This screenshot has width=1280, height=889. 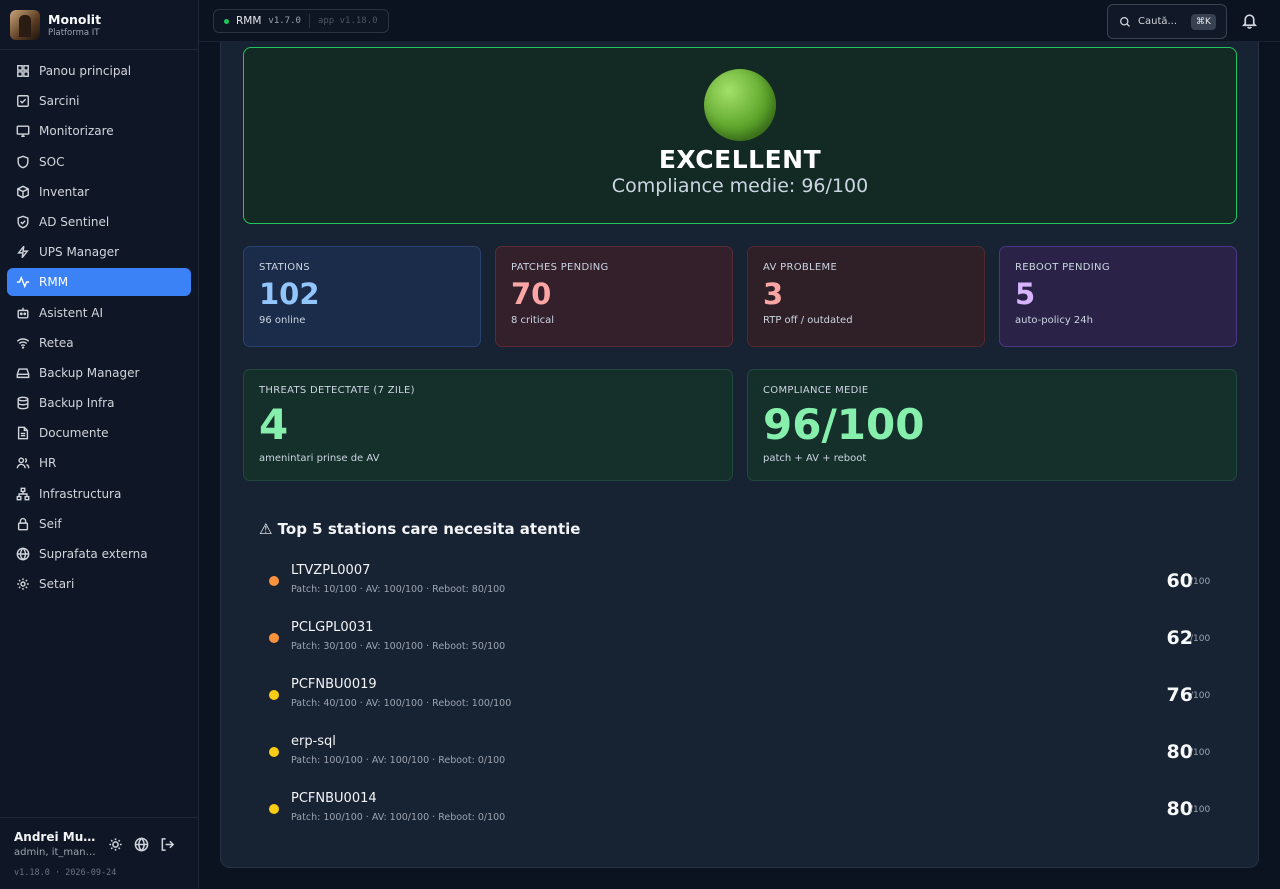 I want to click on stat-label: REBOOT PENDING, so click(x=1062, y=267).